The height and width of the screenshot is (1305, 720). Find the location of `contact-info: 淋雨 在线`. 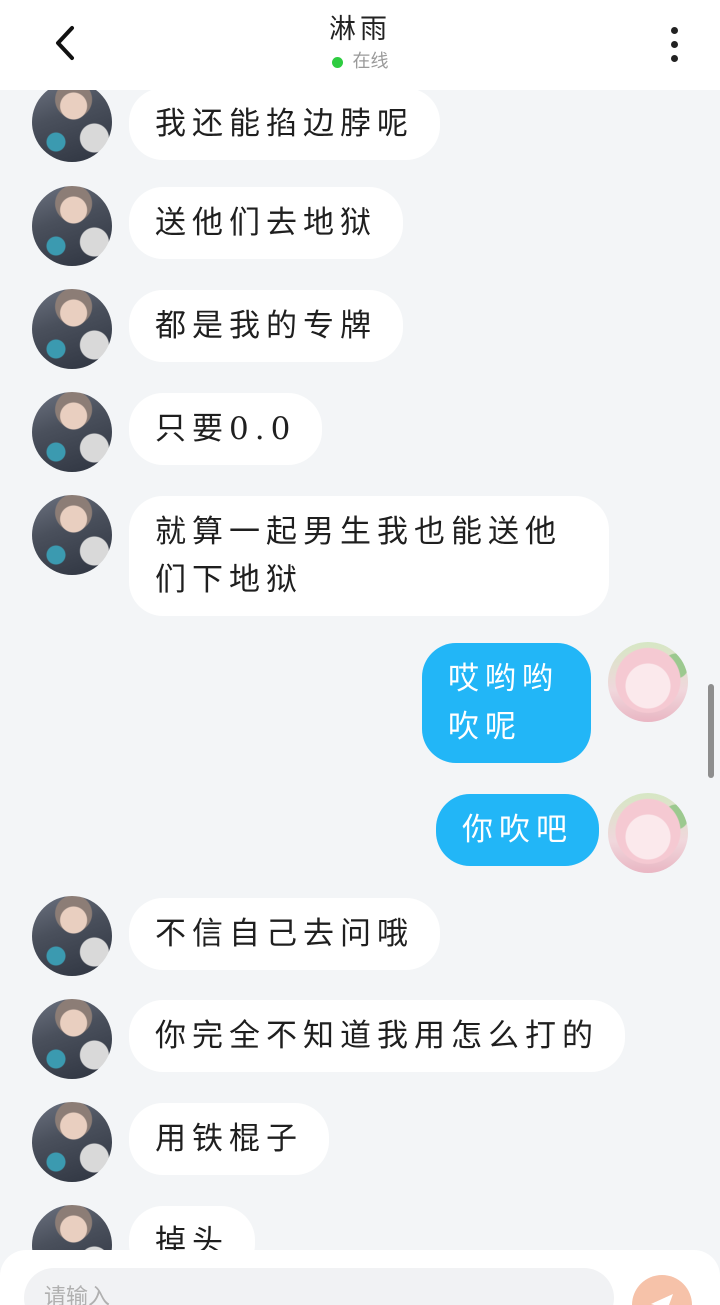

contact-info: 淋雨 在线 is located at coordinates (360, 43).